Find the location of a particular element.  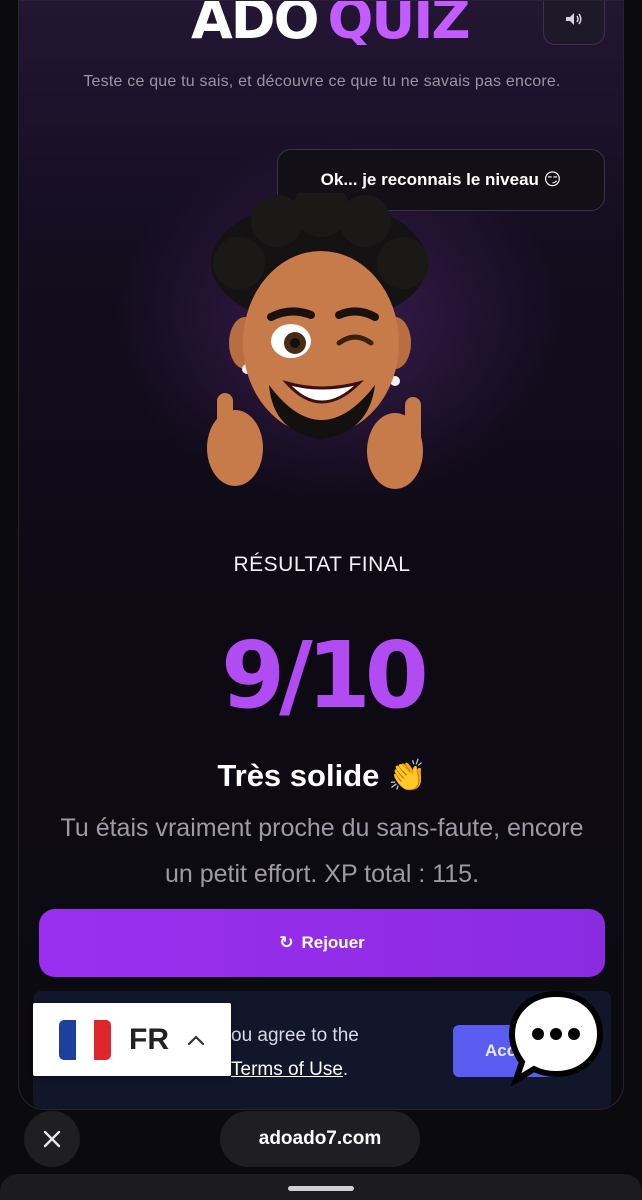

replay-label: Rejouer is located at coordinates (333, 942).